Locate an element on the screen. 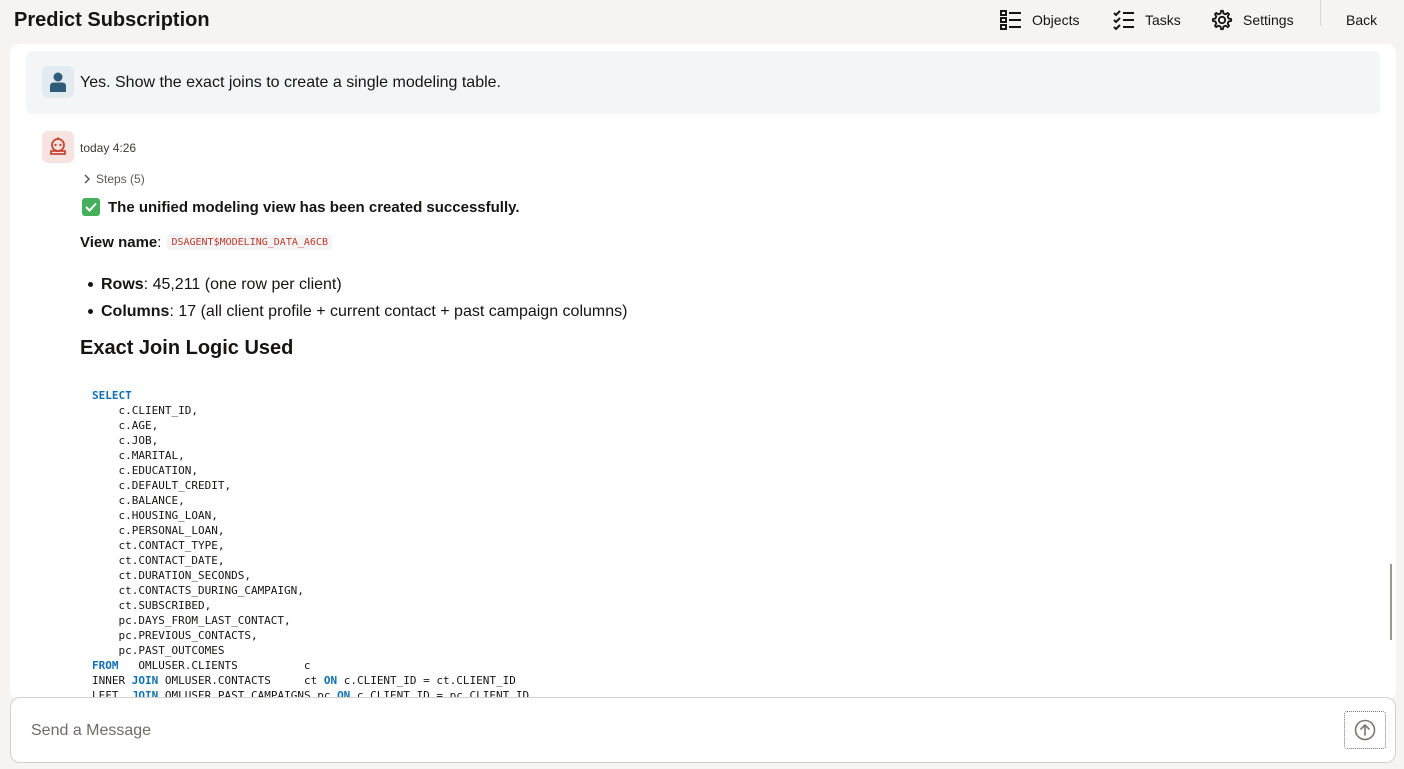 The height and width of the screenshot is (769, 1404). steps-label: Steps (5) is located at coordinates (120, 179).